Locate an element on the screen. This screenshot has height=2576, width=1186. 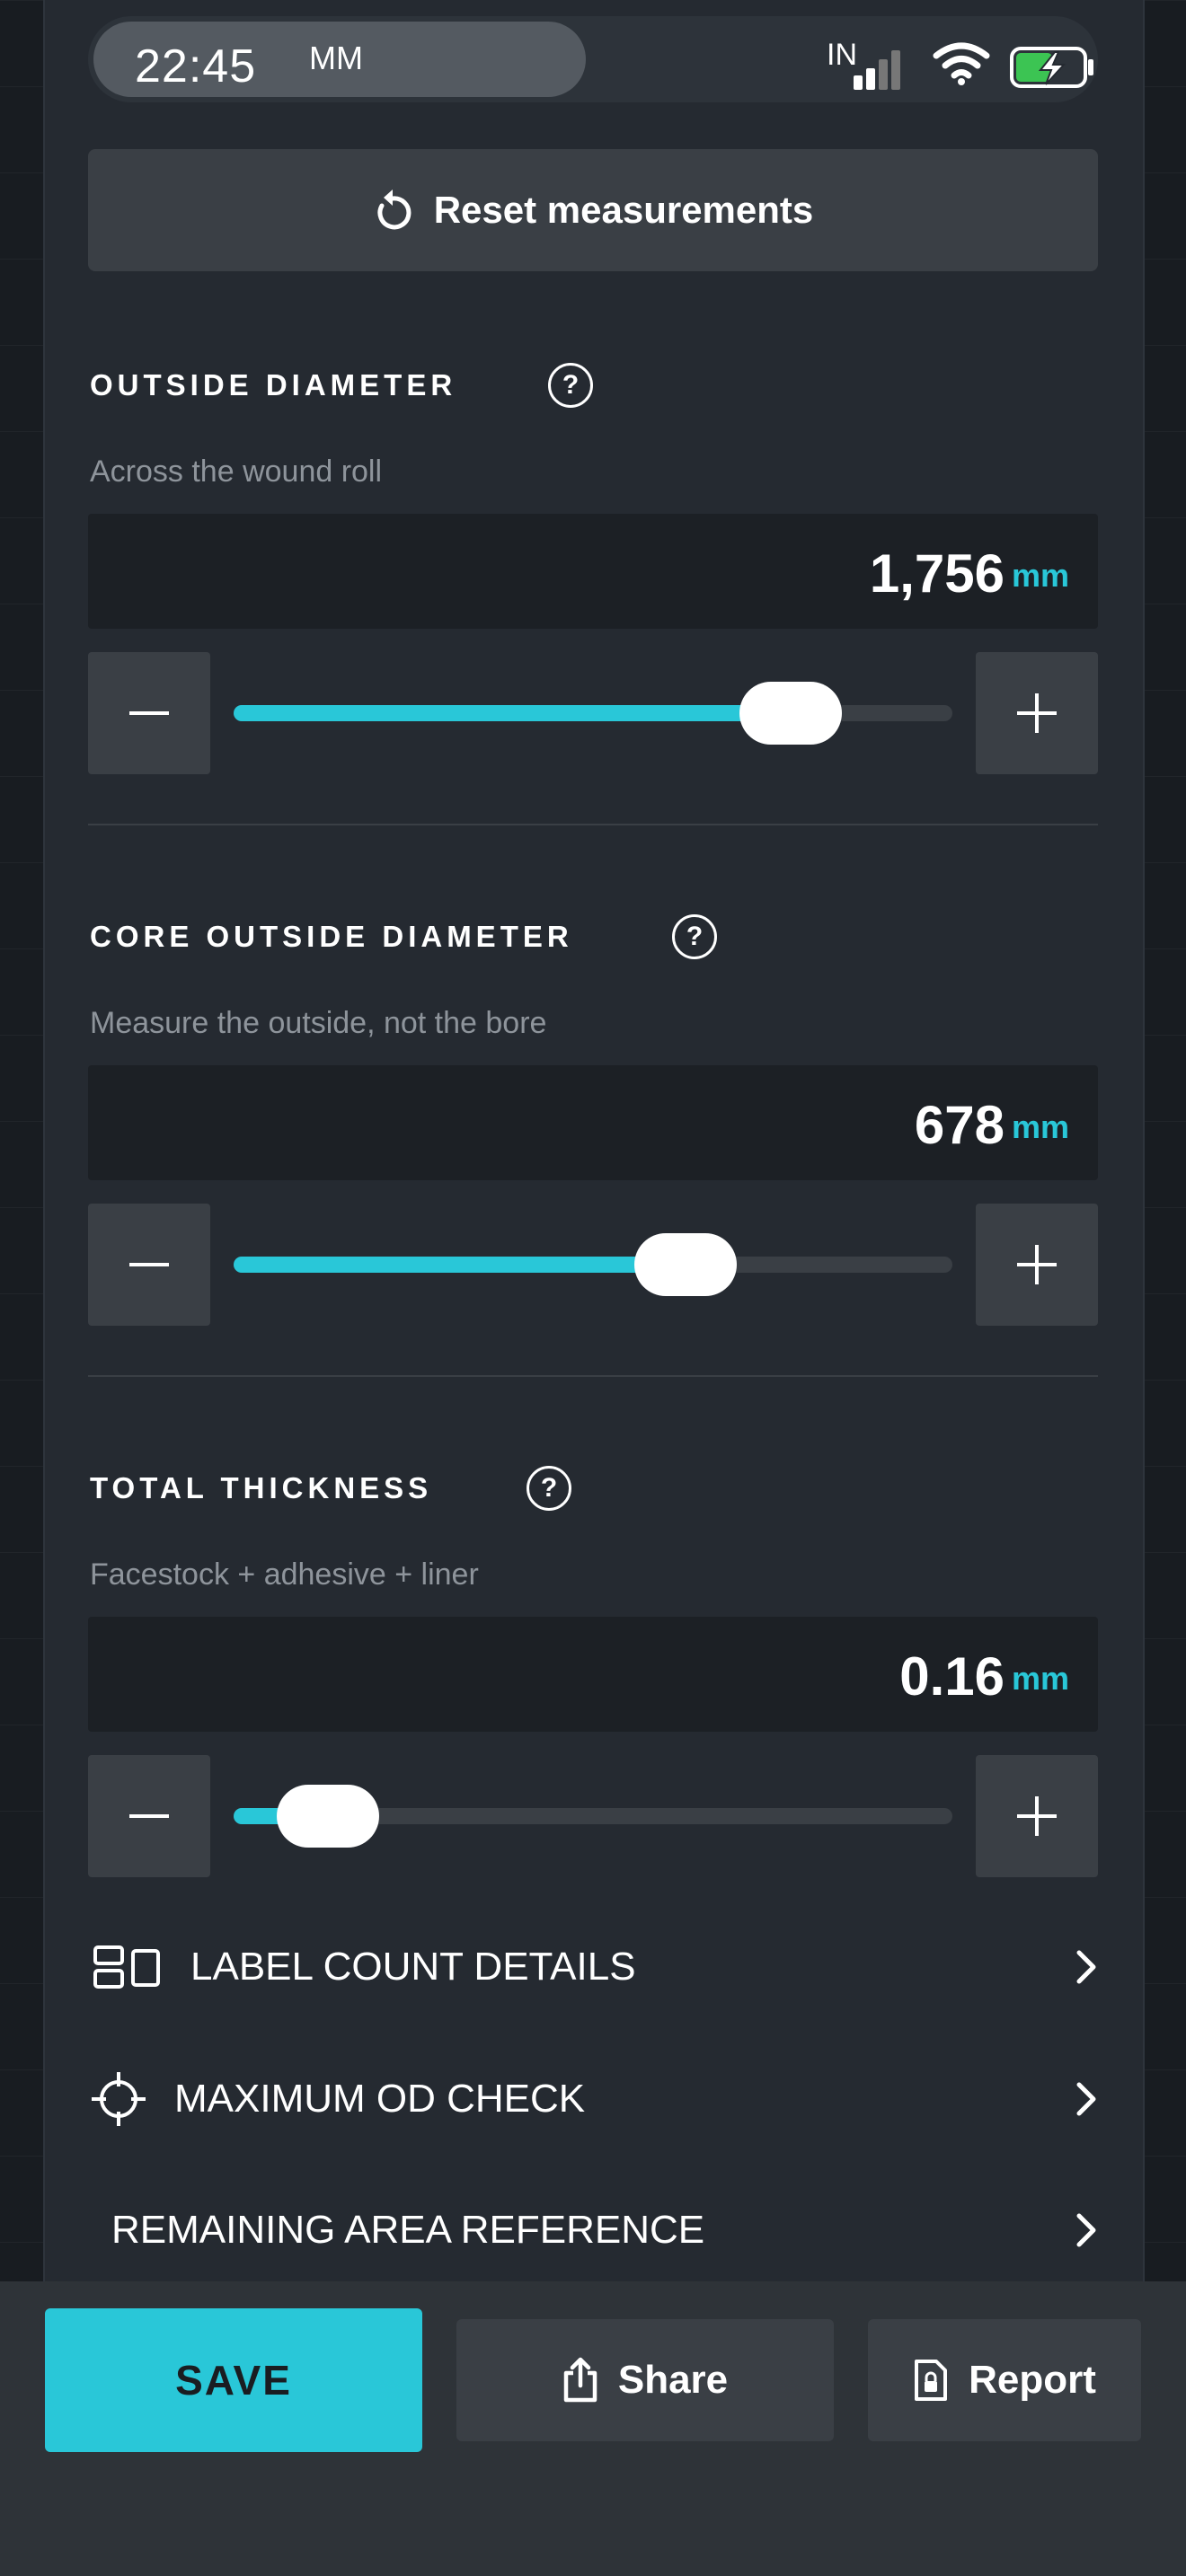
report-button: Report is located at coordinates (1004, 2380).